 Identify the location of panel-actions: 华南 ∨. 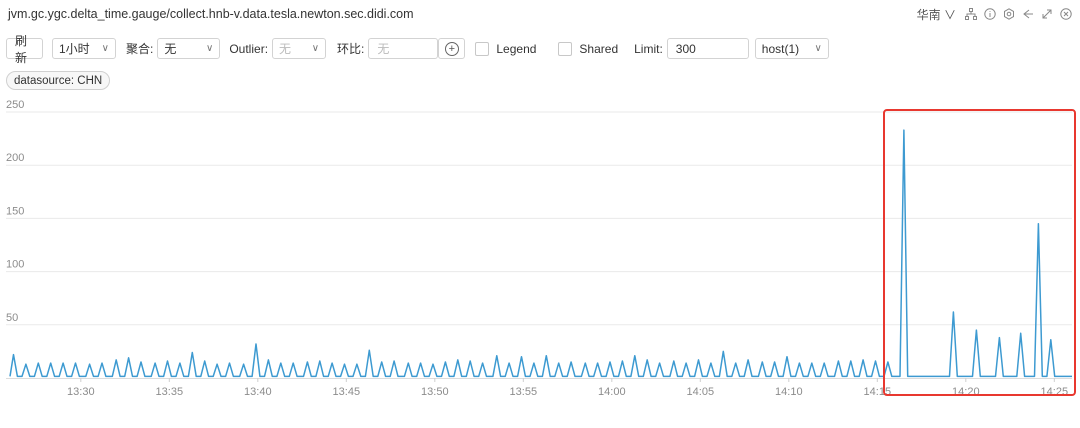
(994, 14).